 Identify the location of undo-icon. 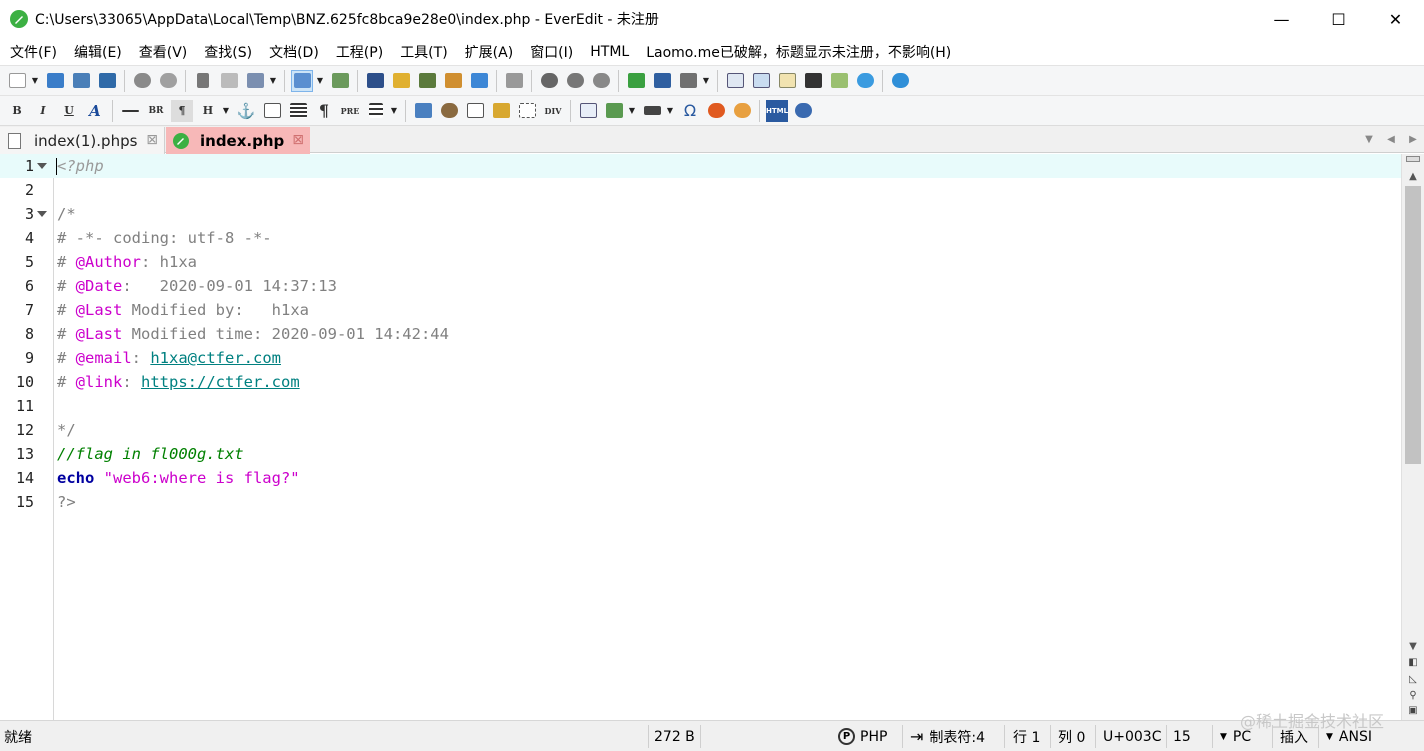
(142, 81).